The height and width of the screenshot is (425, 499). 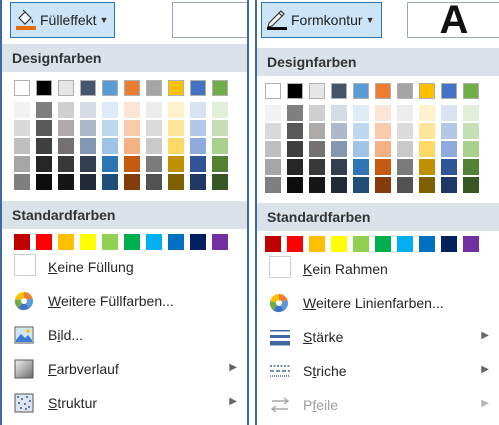 I want to click on menu-item: Farbverlauf ▶, so click(x=124, y=369).